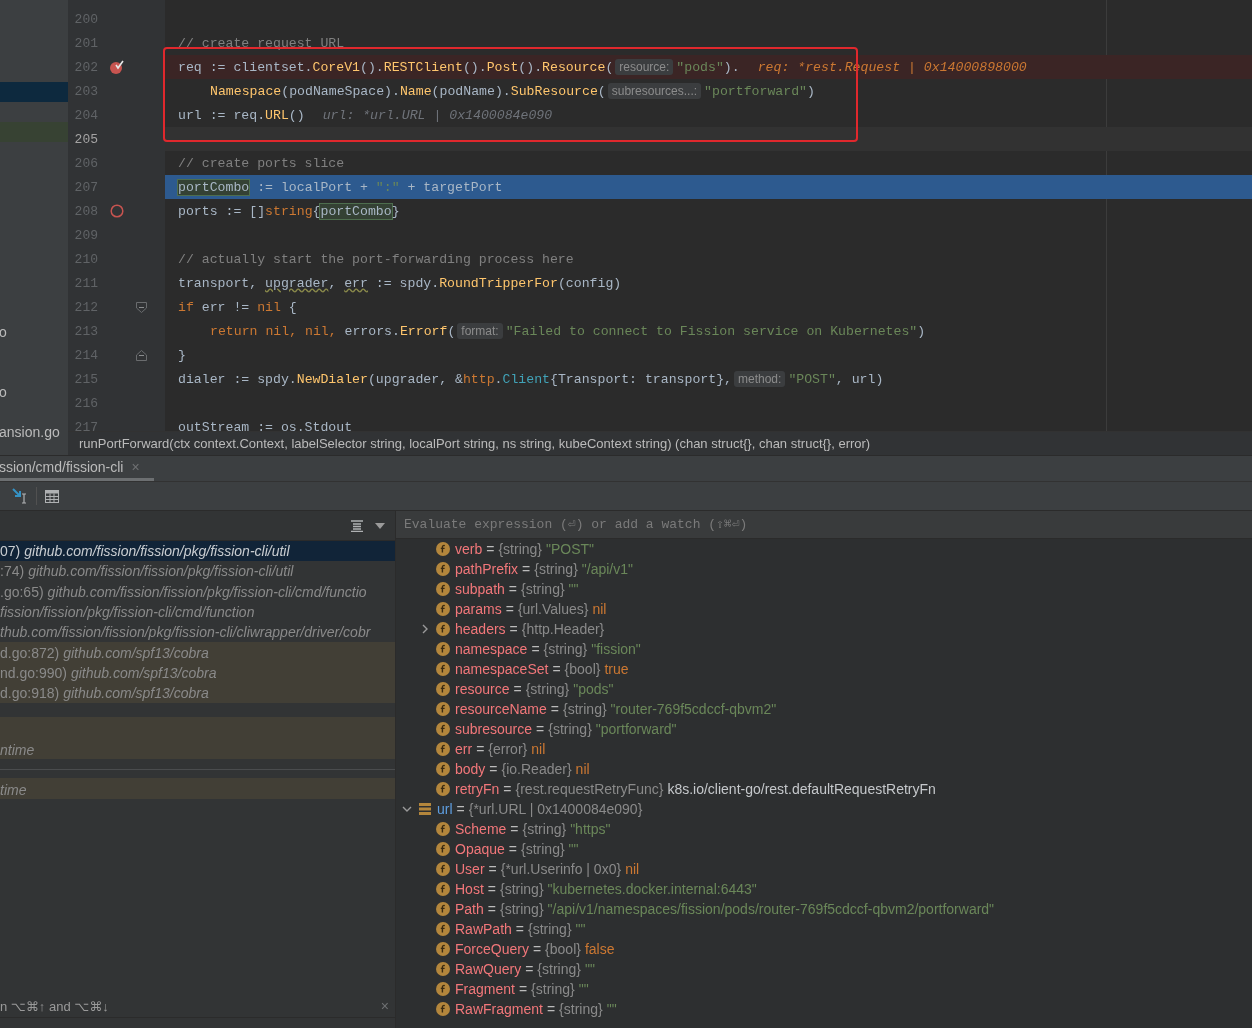 The image size is (1252, 1028). What do you see at coordinates (824, 589) in the screenshot?
I see `variable-row: subpath = {string} ""` at bounding box center [824, 589].